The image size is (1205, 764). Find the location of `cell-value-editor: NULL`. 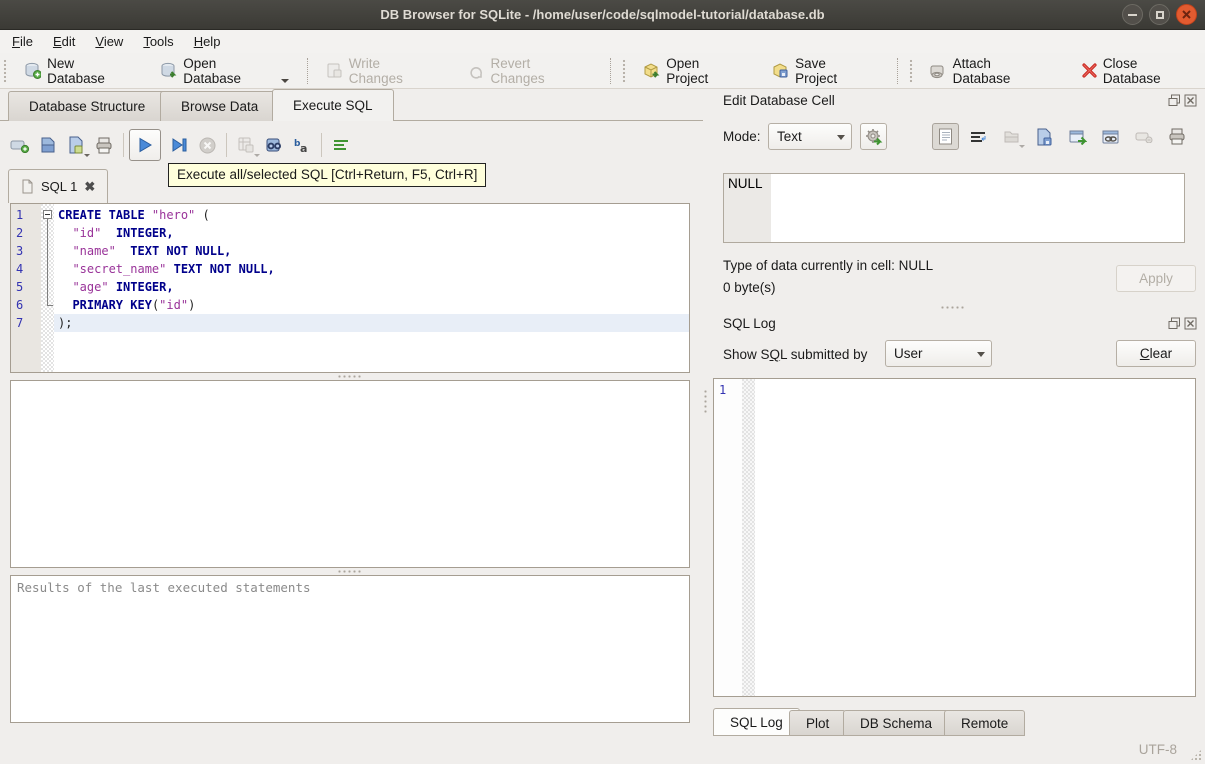

cell-value-editor: NULL is located at coordinates (954, 208).